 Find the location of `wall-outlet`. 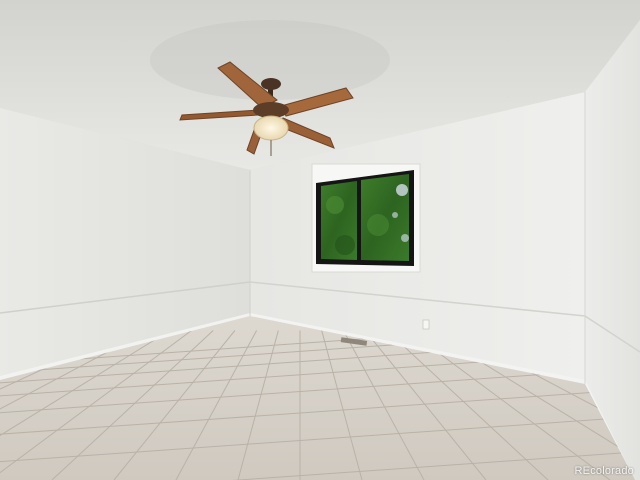

wall-outlet is located at coordinates (426, 324).